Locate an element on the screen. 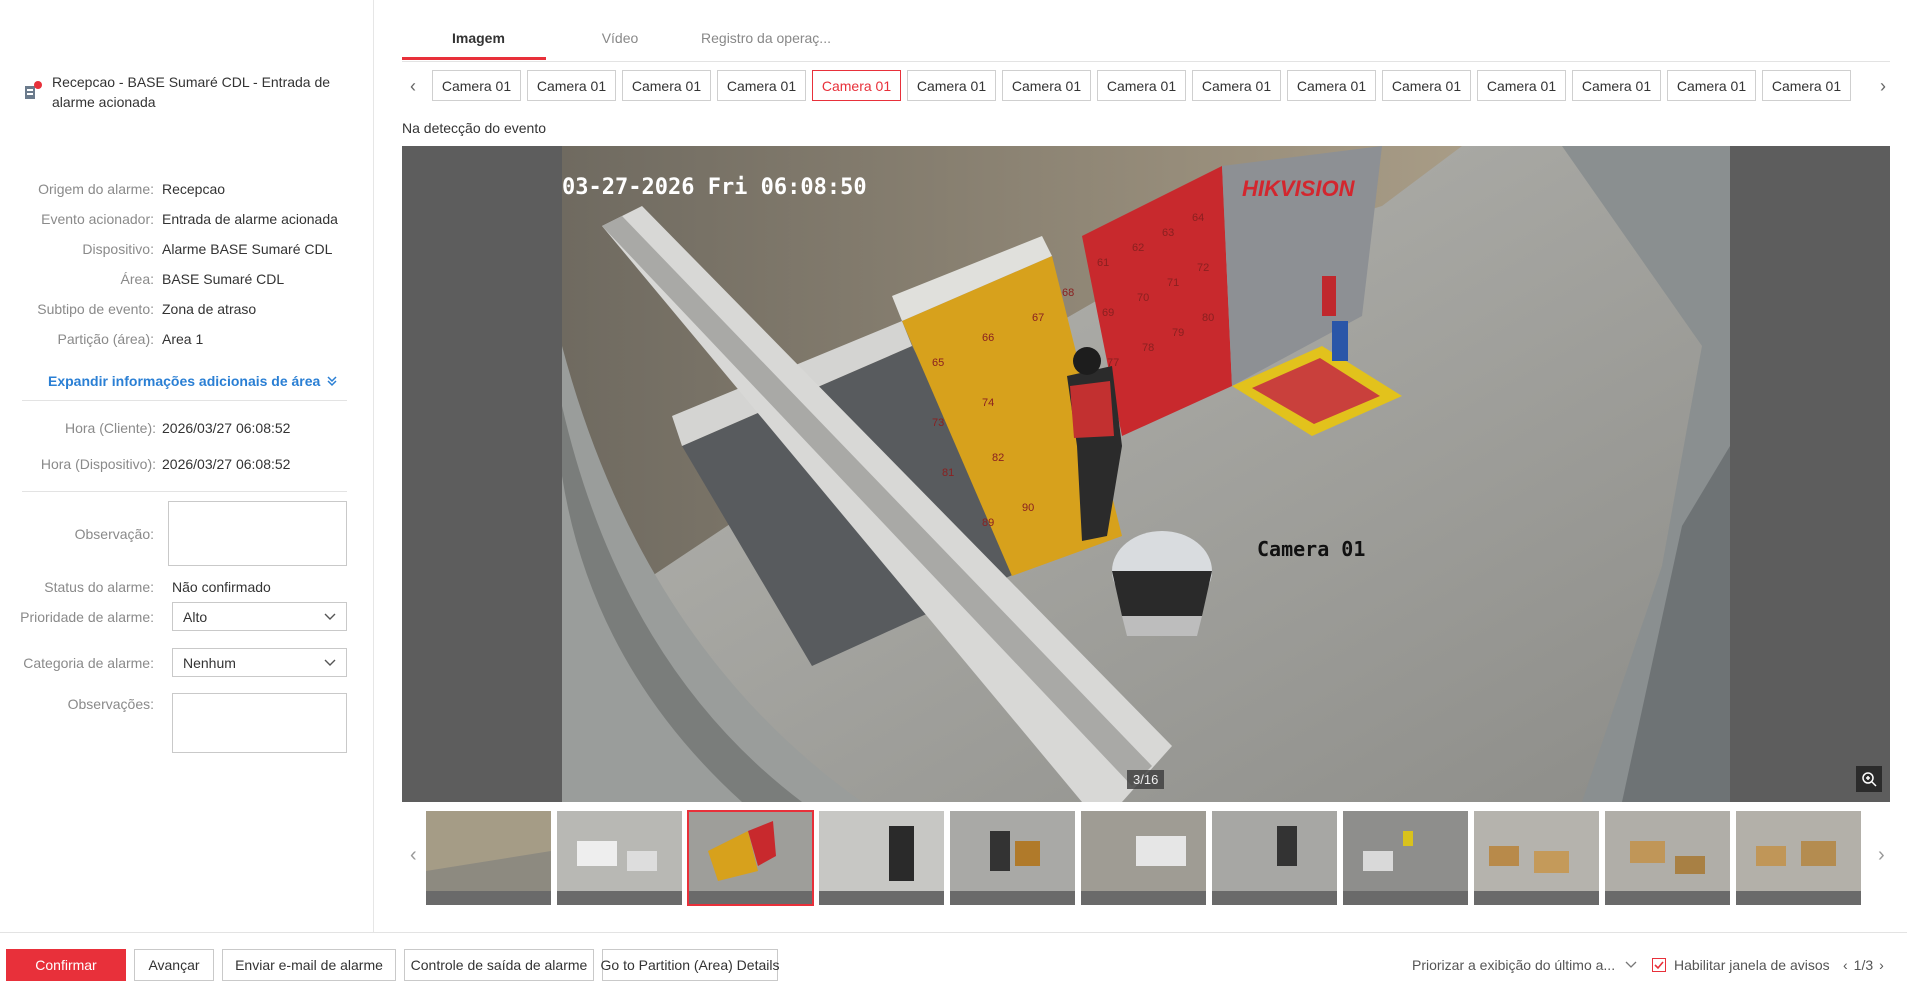 Image resolution: width=1907 pixels, height=984 pixels. observation-input is located at coordinates (257, 533).